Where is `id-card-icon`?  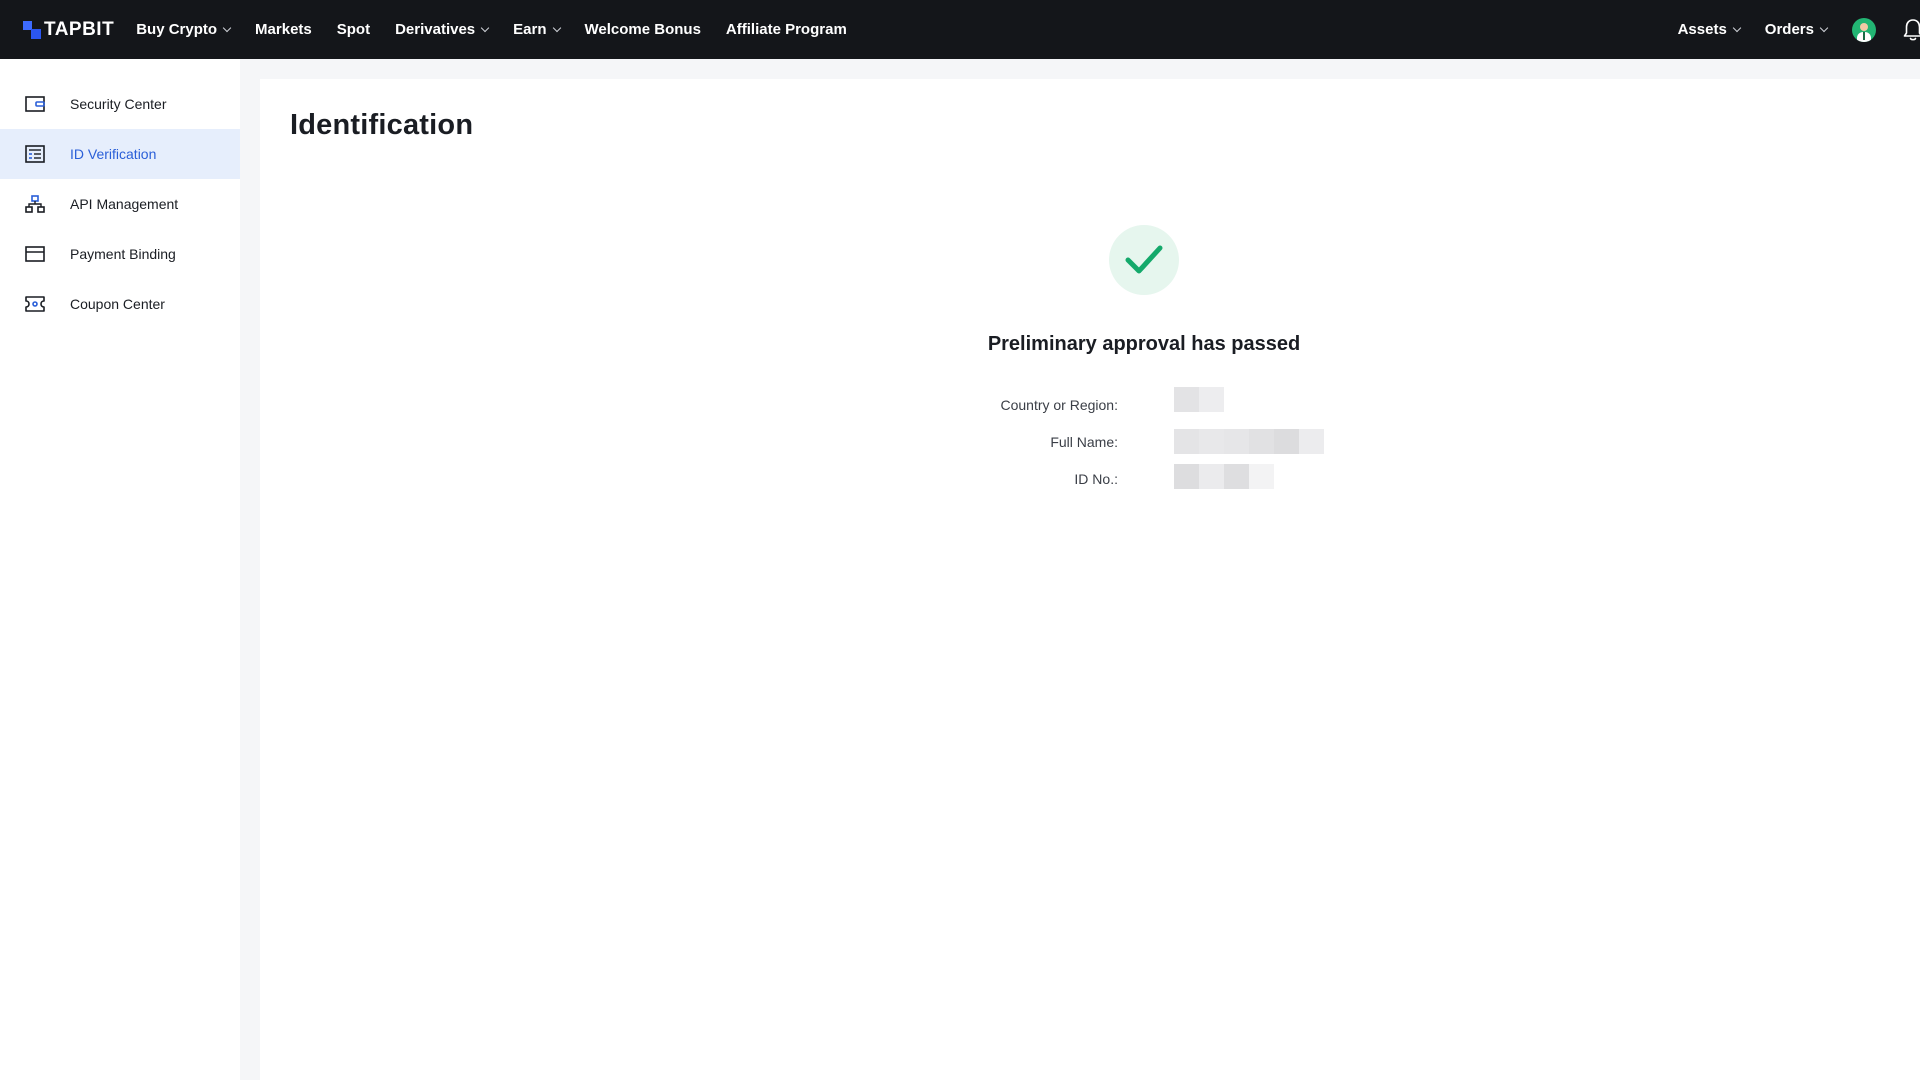 id-card-icon is located at coordinates (35, 154).